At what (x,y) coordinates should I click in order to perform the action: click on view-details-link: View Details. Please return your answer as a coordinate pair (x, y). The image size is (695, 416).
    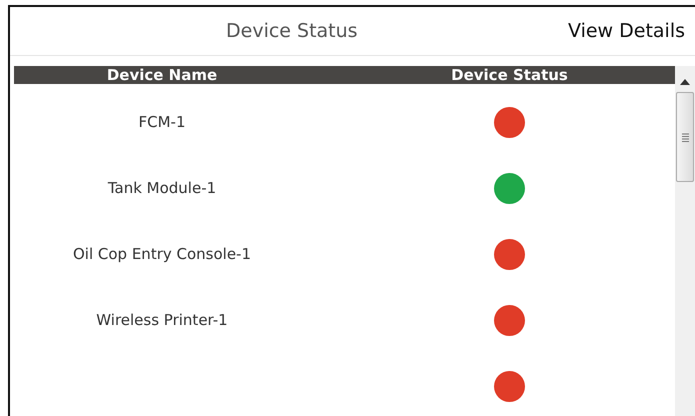
    Looking at the image, I should click on (631, 31).